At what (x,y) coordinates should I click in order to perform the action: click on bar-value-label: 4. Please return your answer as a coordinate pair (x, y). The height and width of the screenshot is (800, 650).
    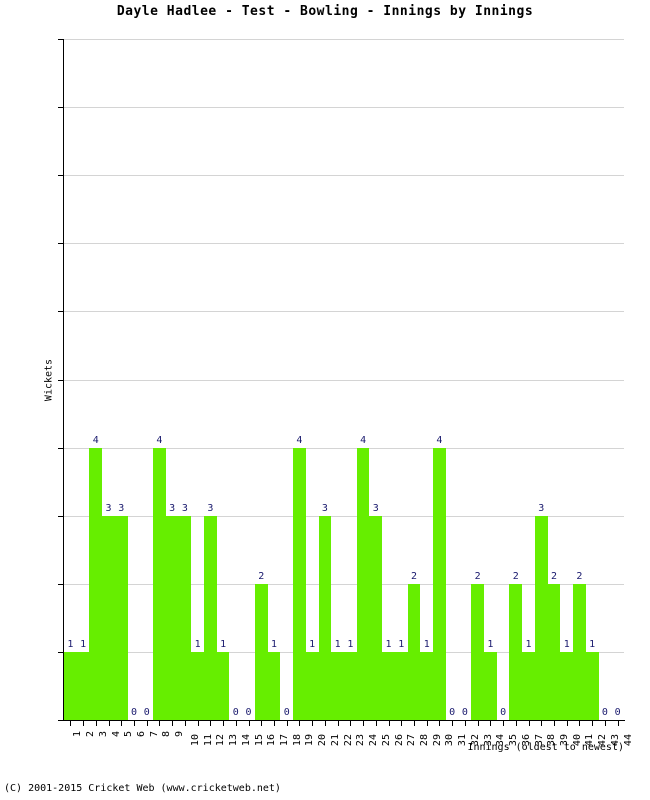
    Looking at the image, I should click on (95, 440).